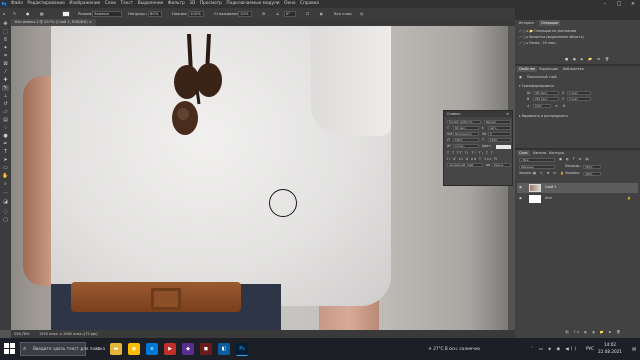 This screenshot has height=360, width=640. I want to click on lasso-tool-icon: ϐ, so click(5, 40).